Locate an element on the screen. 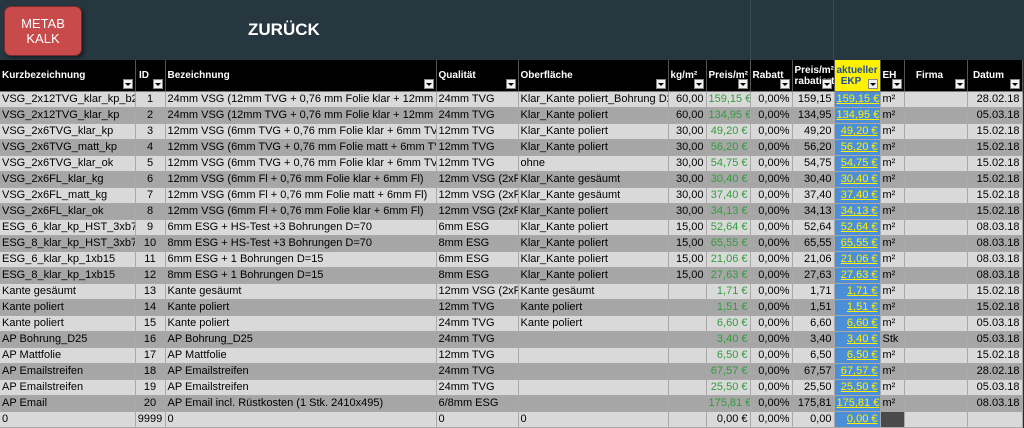 Image resolution: width=1024 pixels, height=428 pixels. cell-preis-m2: 1,51 € is located at coordinates (728, 307).